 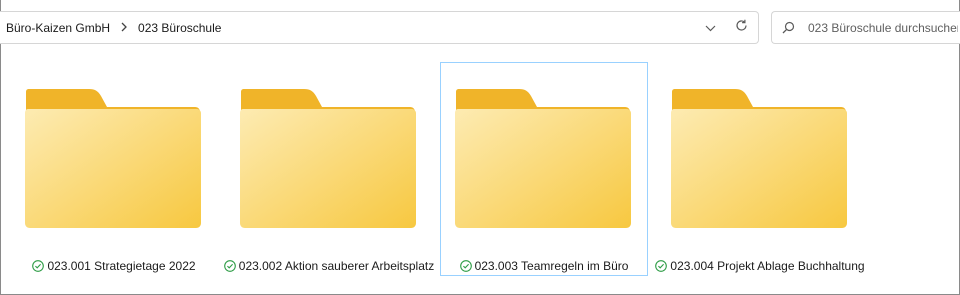 I want to click on search-box, so click(x=865, y=27).